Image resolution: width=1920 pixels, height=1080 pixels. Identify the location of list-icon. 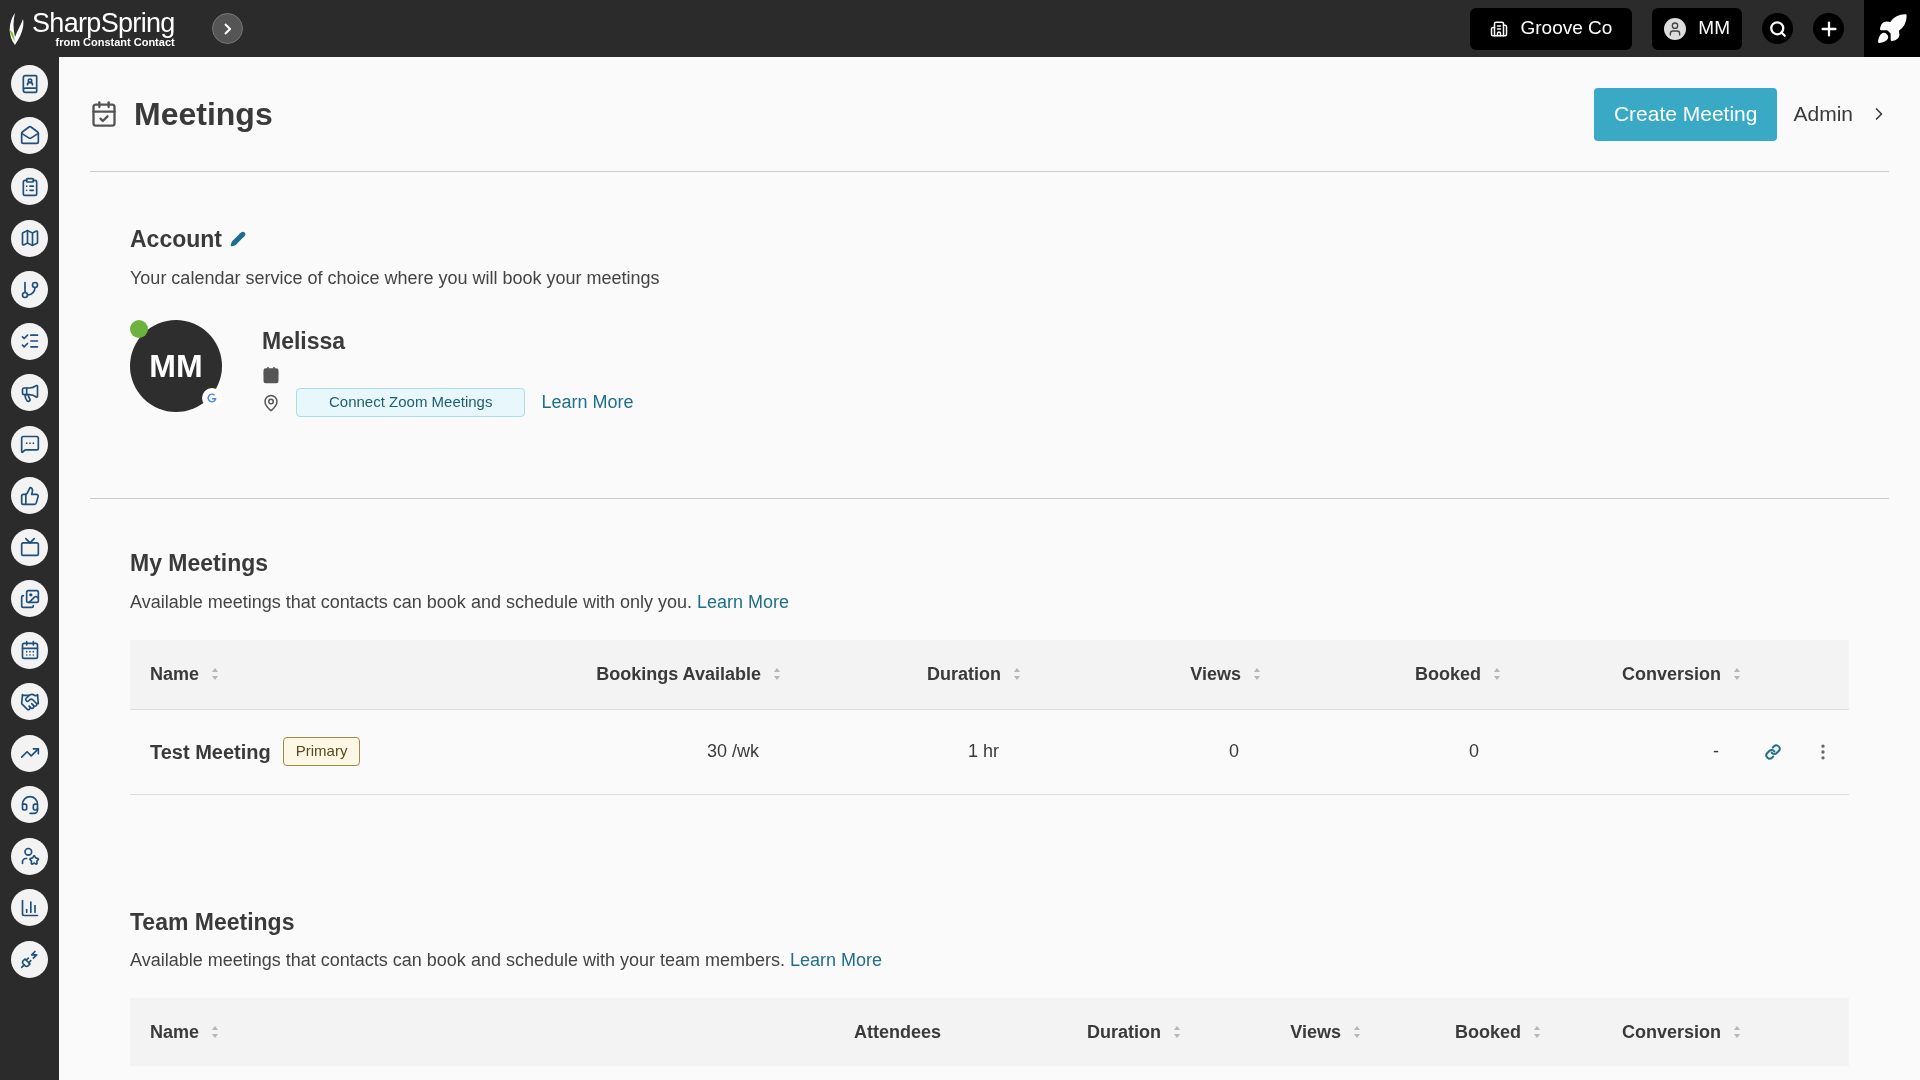
(29, 341).